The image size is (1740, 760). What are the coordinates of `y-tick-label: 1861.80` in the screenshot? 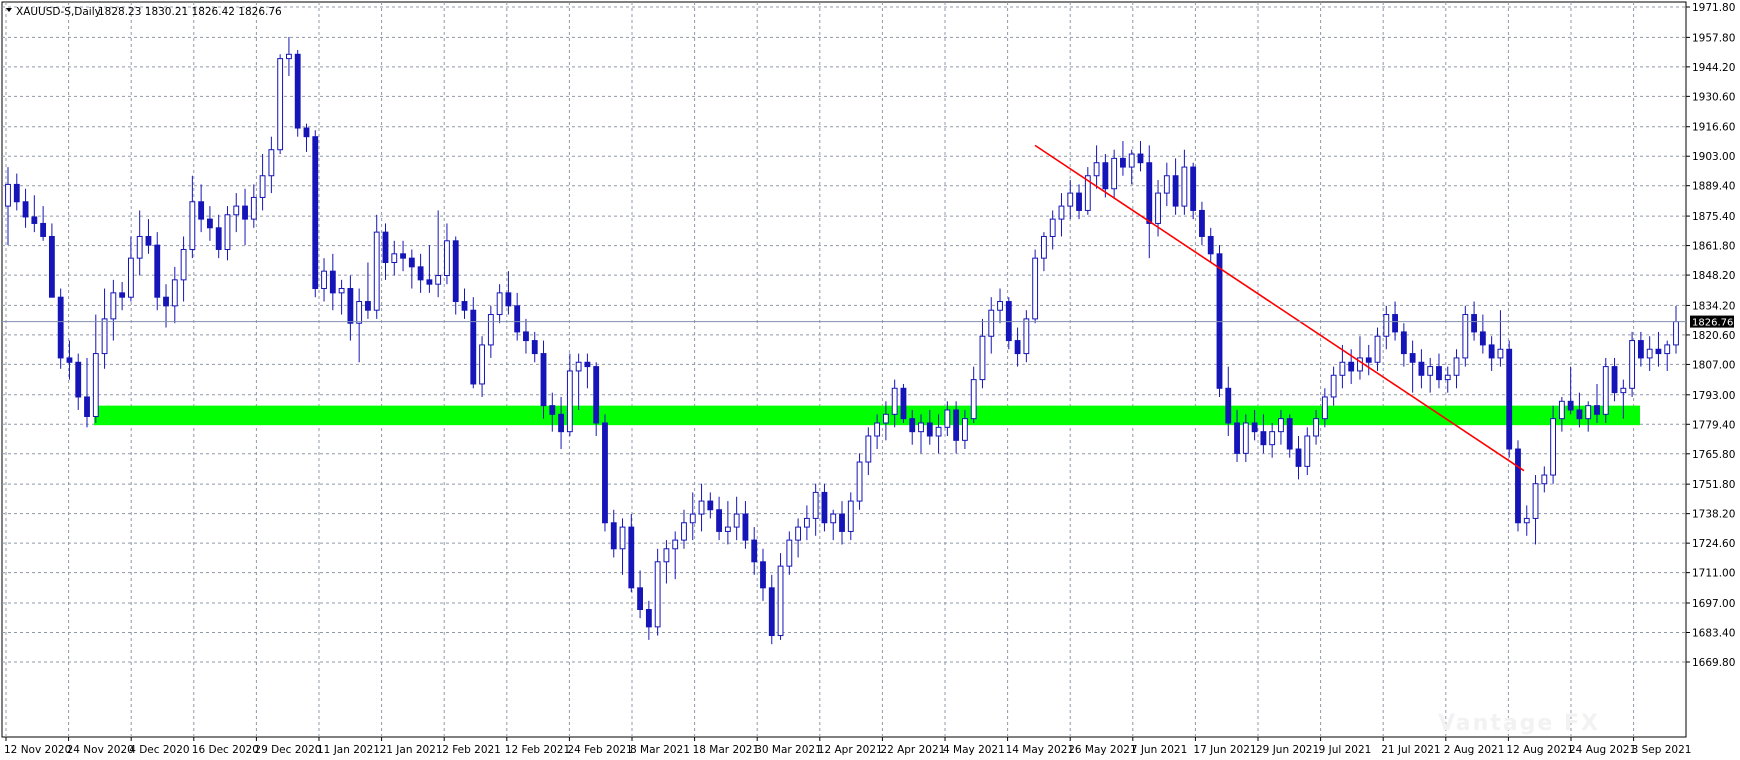 It's located at (1713, 247).